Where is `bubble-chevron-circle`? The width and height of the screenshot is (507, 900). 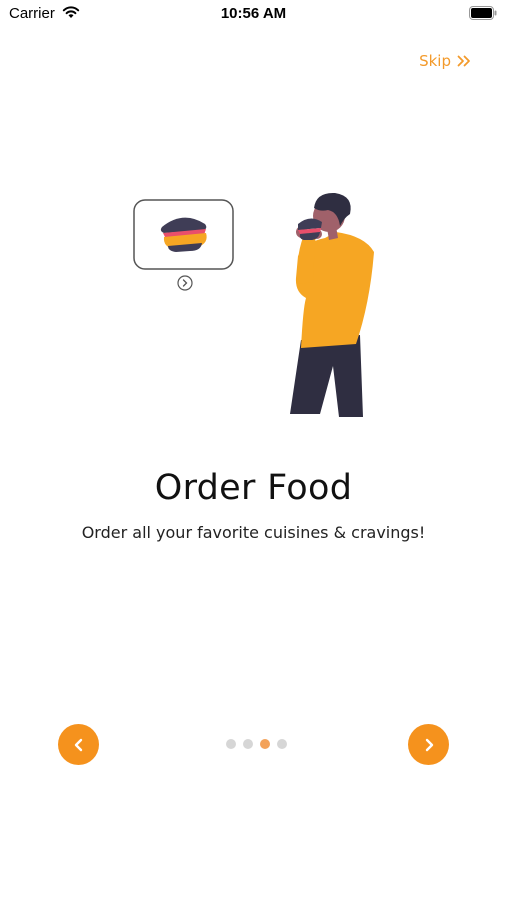
bubble-chevron-circle is located at coordinates (185, 283).